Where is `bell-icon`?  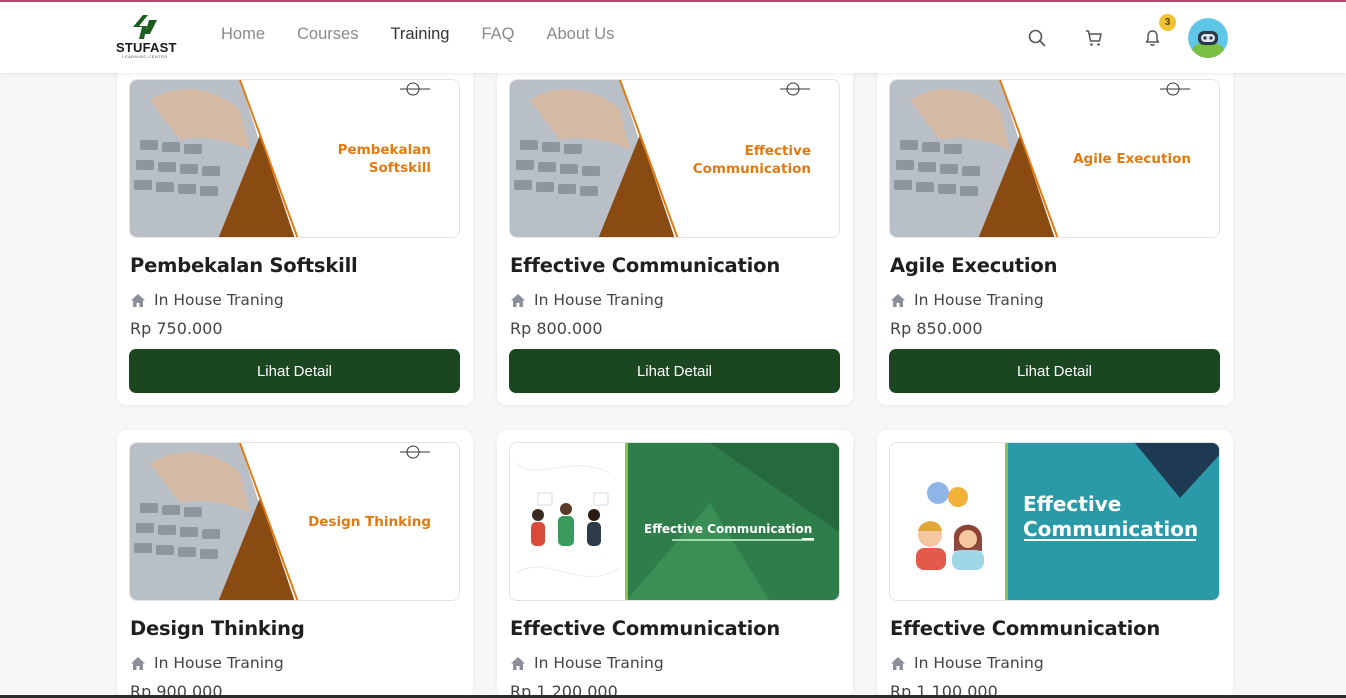
bell-icon is located at coordinates (1152, 38).